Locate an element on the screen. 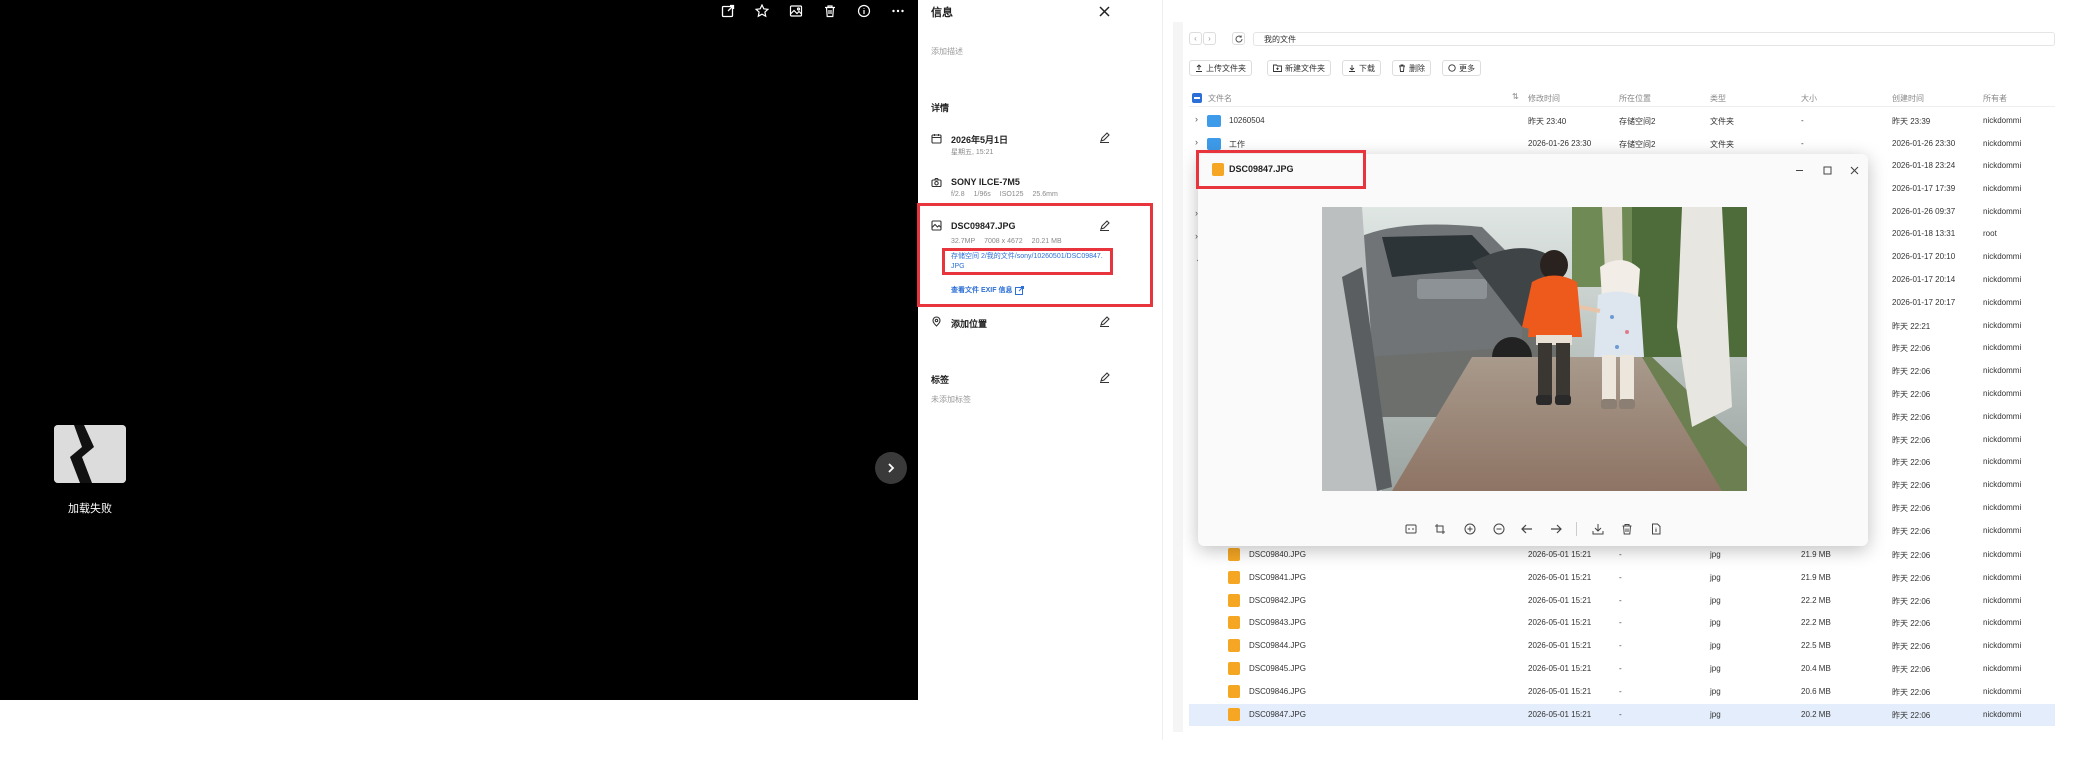  file-name: DSC09845.JPG is located at coordinates (1277, 668).